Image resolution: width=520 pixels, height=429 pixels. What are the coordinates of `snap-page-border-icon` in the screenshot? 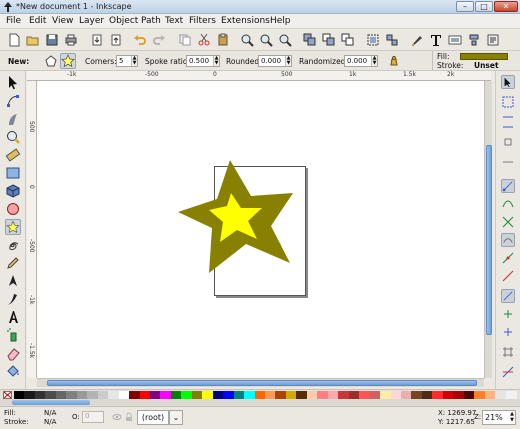 It's located at (508, 296).